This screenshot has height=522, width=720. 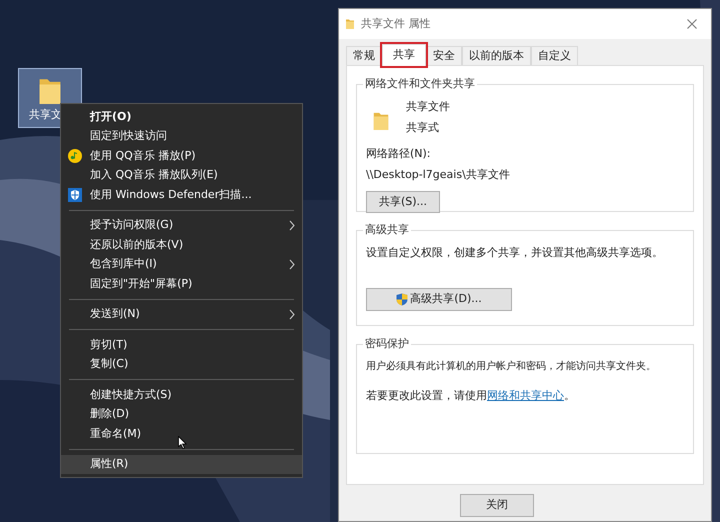 I want to click on menu-item: 还原以前的版本(V), so click(x=181, y=244).